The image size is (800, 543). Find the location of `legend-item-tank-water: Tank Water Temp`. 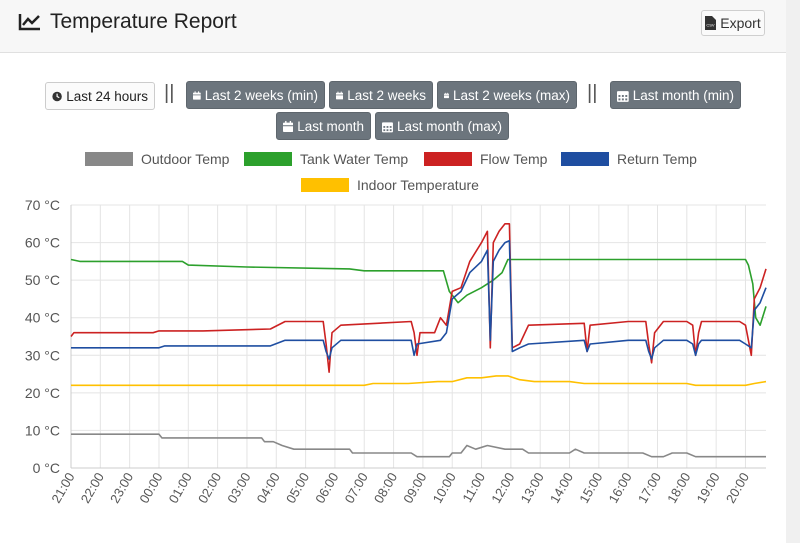

legend-item-tank-water: Tank Water Temp is located at coordinates (326, 159).